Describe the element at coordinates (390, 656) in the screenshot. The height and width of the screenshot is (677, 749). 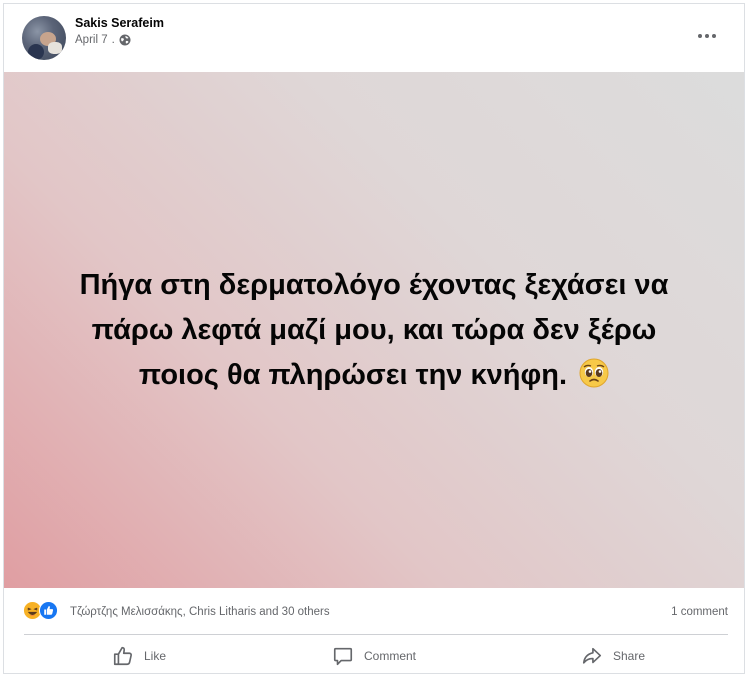
I see `comment-label: Comment` at that location.